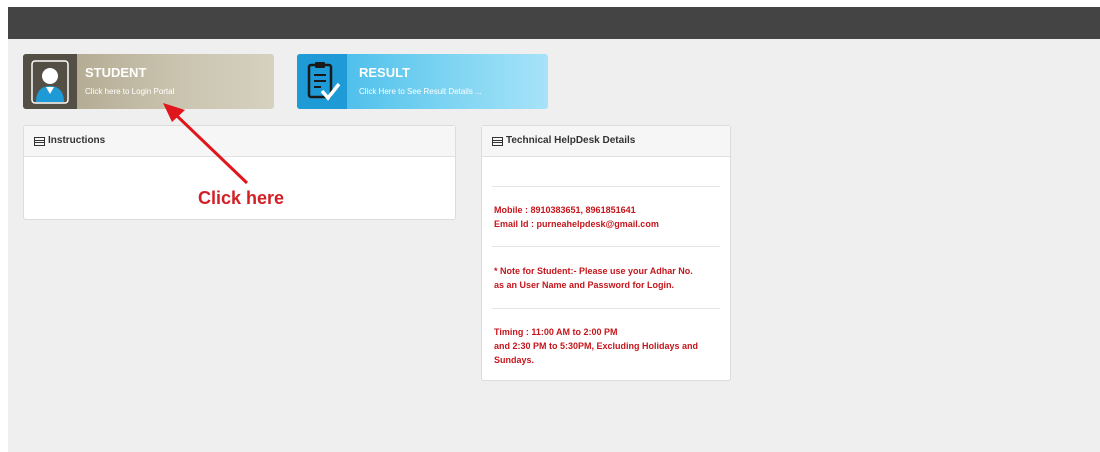 Image resolution: width=1100 pixels, height=452 pixels. I want to click on helpdesk-title: Technical HelpDesk Details, so click(571, 140).